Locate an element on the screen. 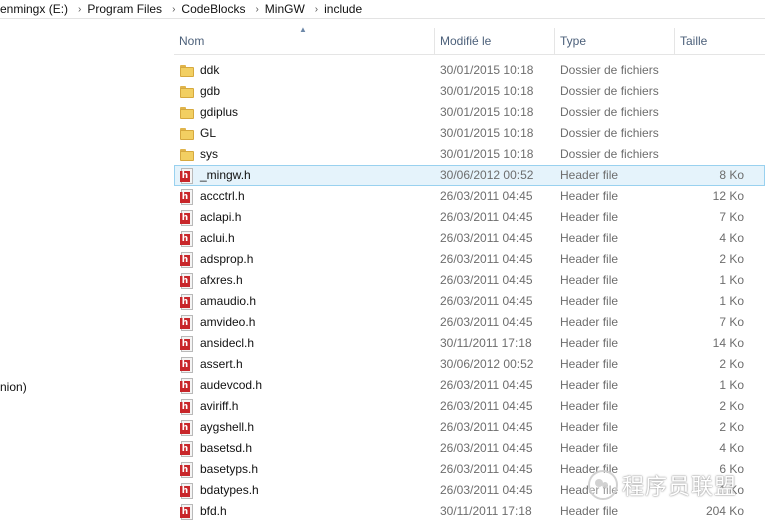 The height and width of the screenshot is (522, 765). file-name-cell: h audevcod.h is located at coordinates (221, 385).